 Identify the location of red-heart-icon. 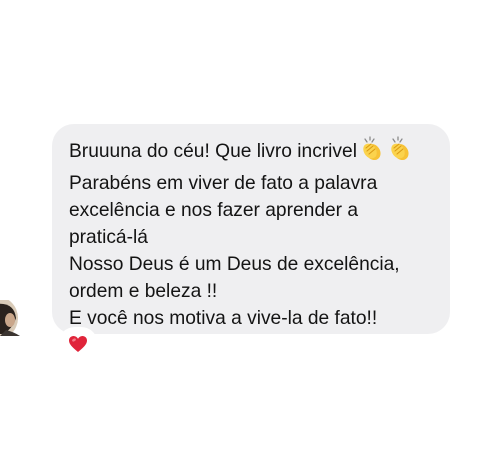
(78, 344).